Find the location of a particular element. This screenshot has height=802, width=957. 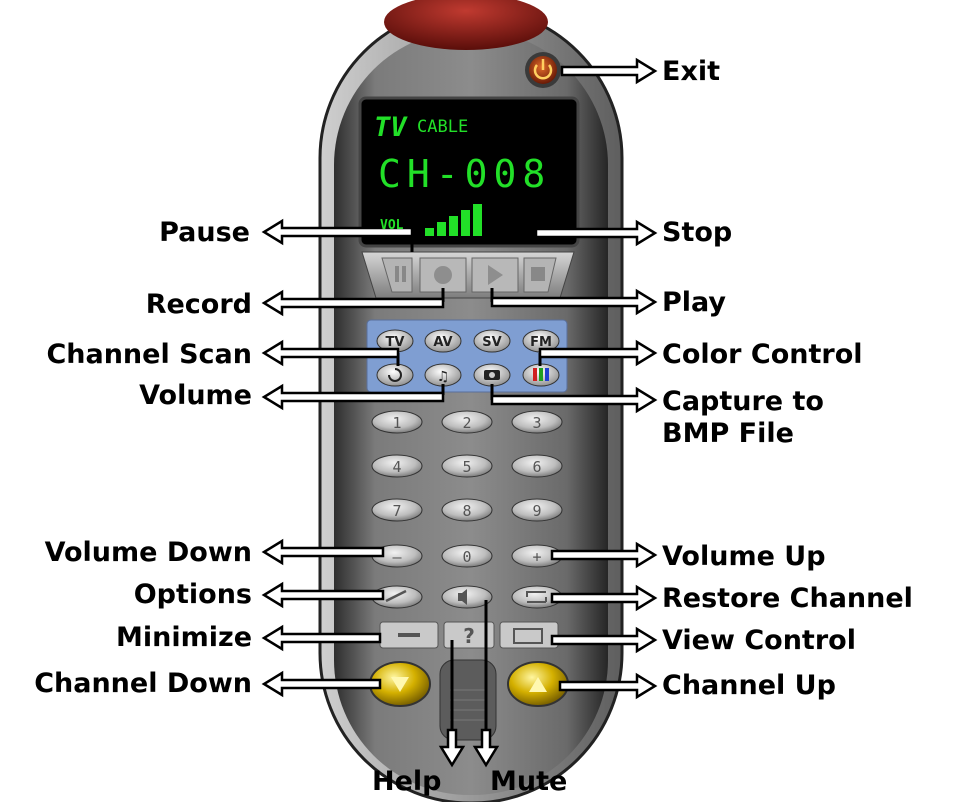

keypad-key-label: 7 is located at coordinates (396, 511).